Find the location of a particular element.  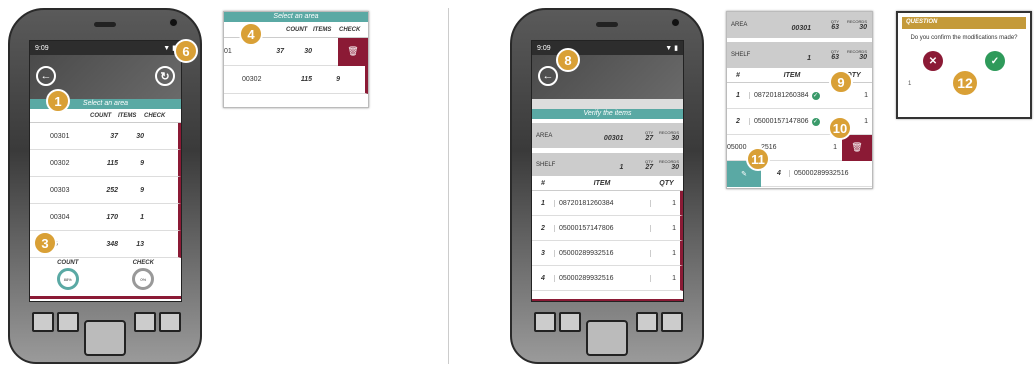

item-row: 2 05000157147806 1 is located at coordinates (607, 228).